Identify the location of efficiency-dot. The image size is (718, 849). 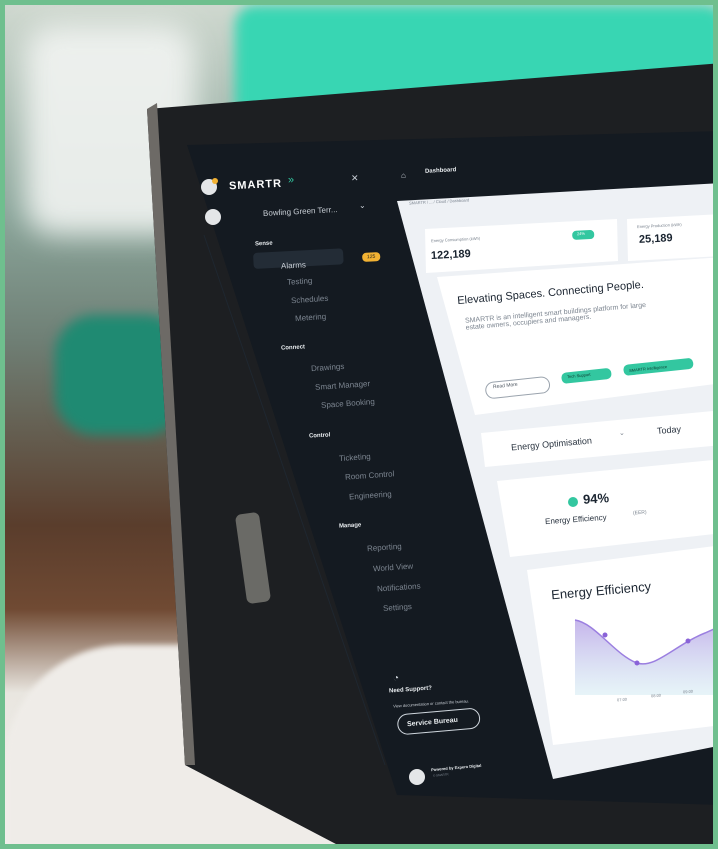
(573, 502).